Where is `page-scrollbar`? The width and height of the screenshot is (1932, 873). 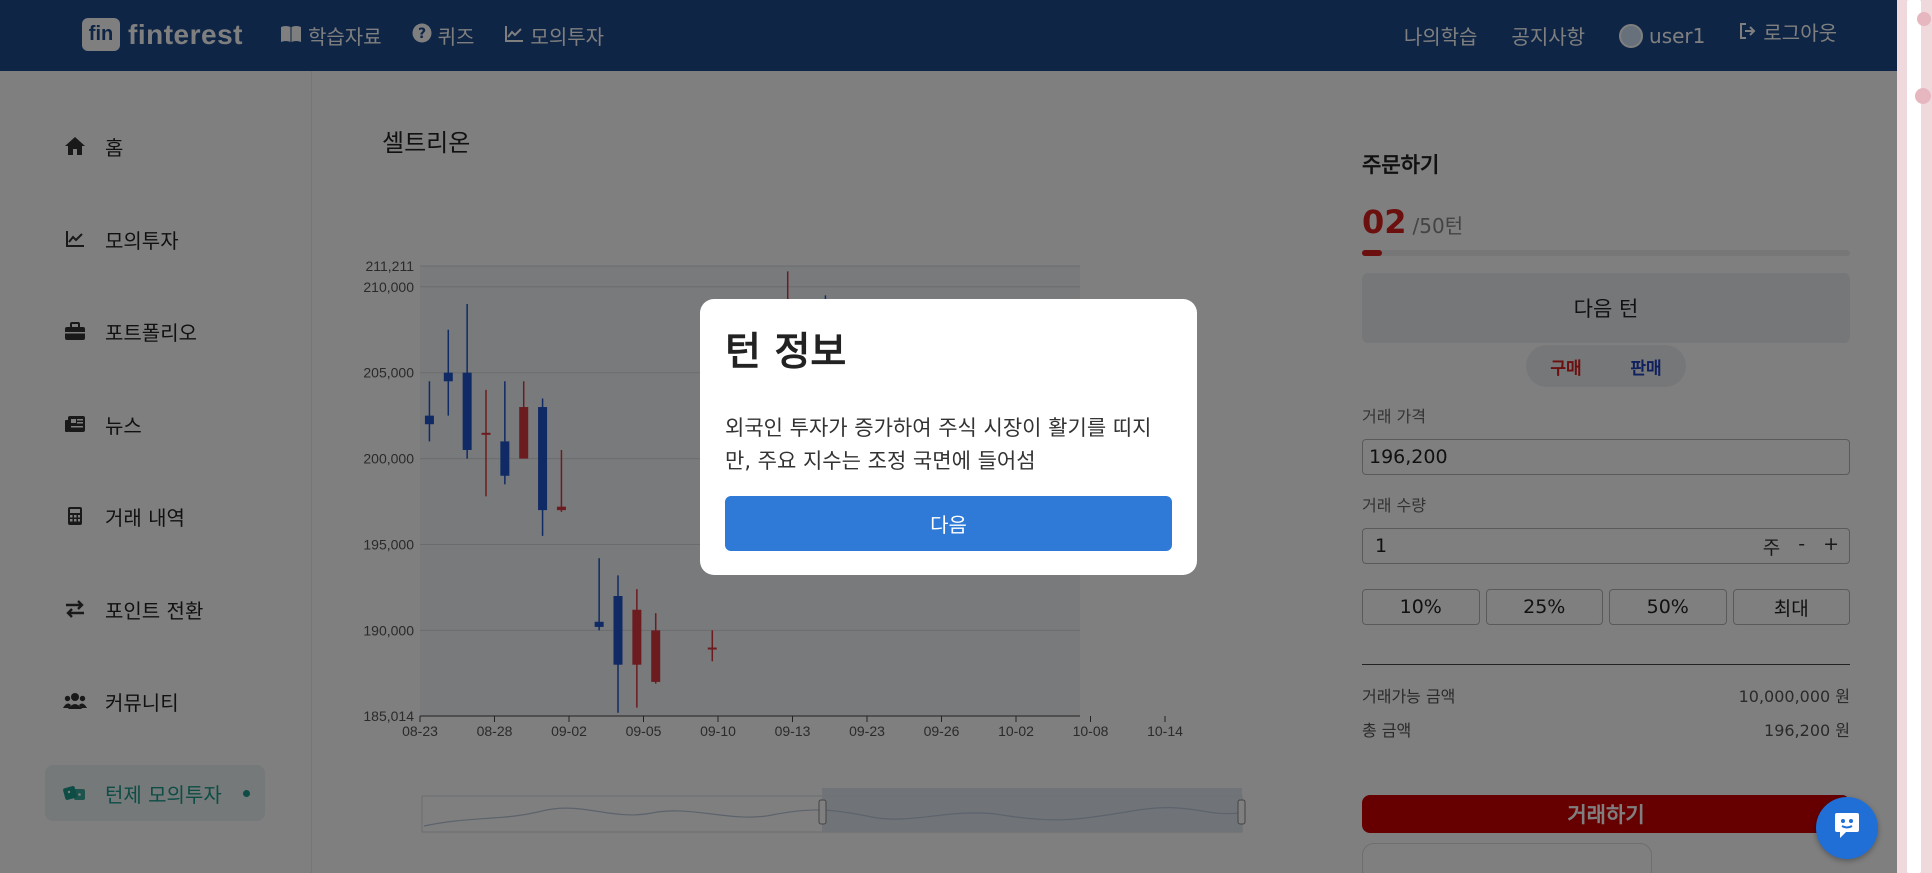
page-scrollbar is located at coordinates (1914, 436).